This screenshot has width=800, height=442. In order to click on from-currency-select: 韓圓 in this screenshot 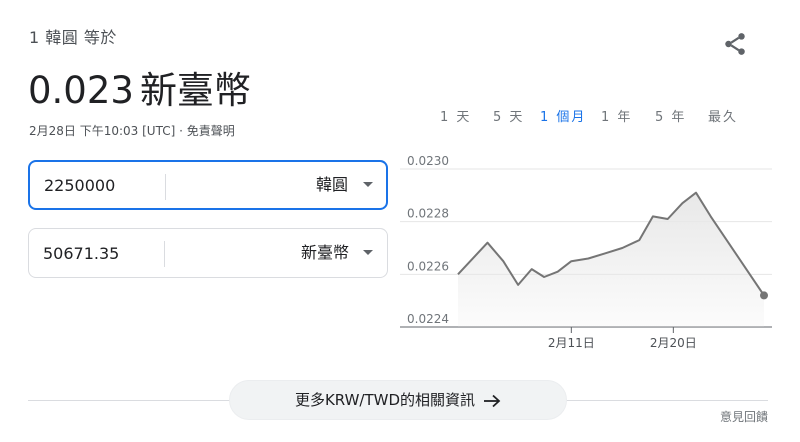, I will do `click(332, 185)`.